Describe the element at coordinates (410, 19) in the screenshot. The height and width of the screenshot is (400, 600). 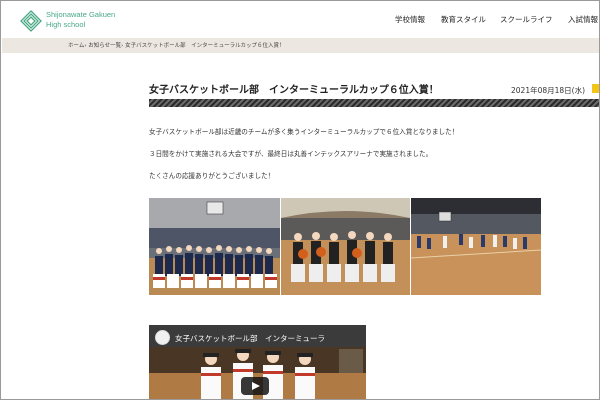
I see `nav-school-info: 学校情報` at that location.